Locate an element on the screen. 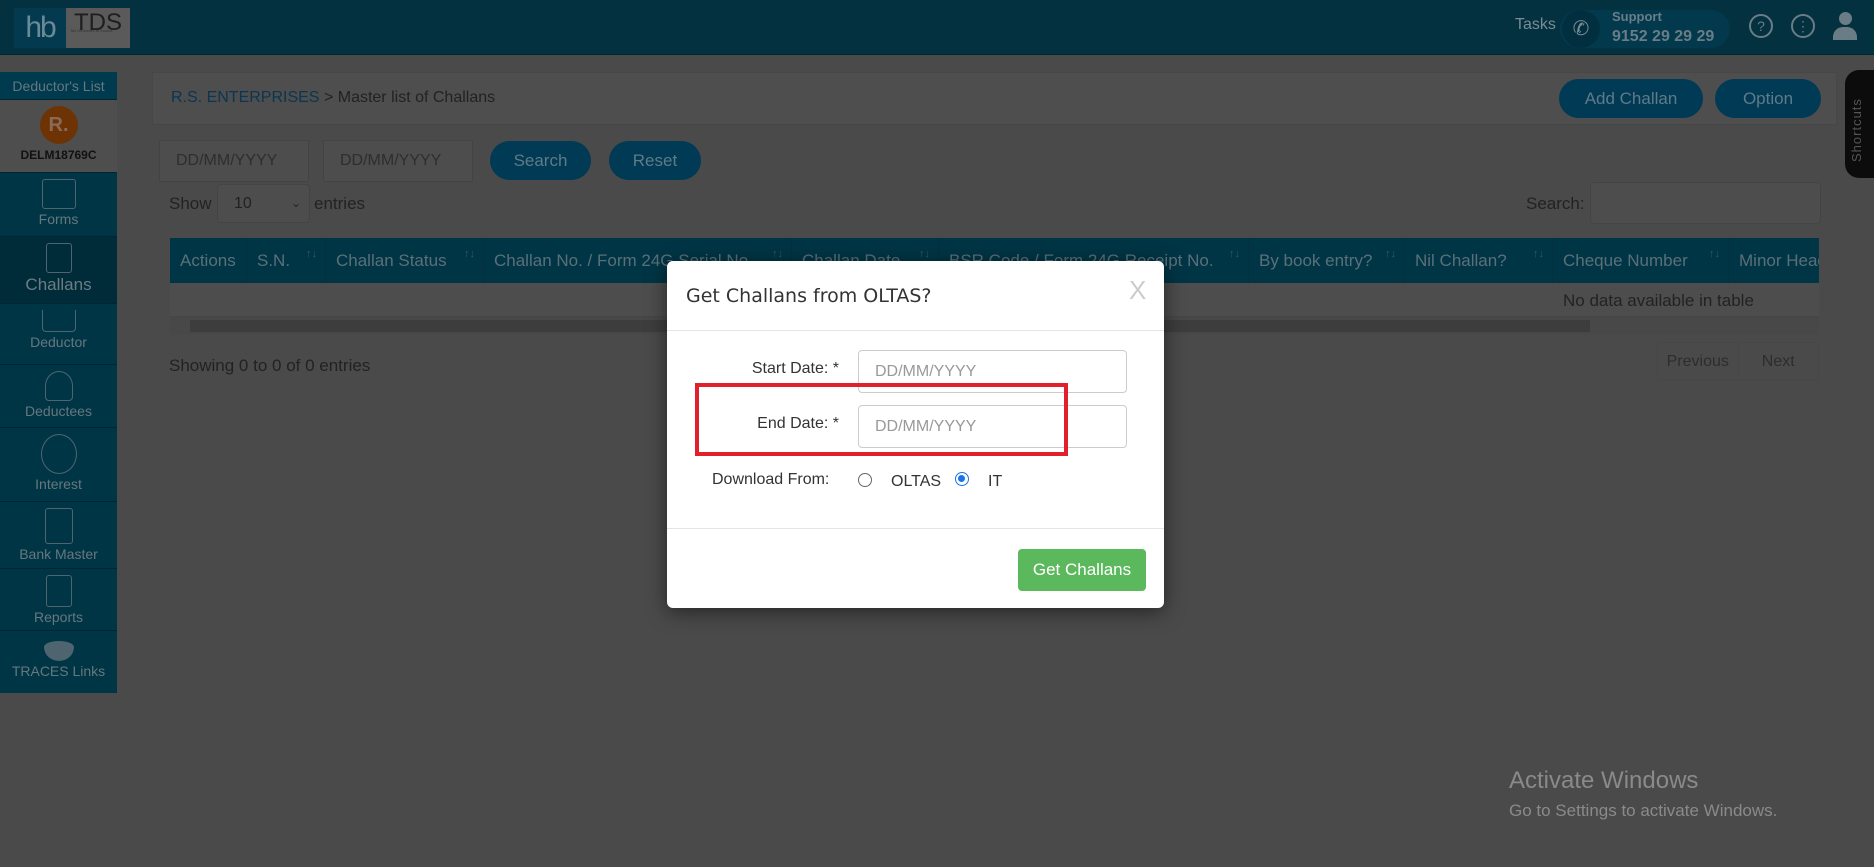 This screenshot has height=867, width=1874. to-date-input: DD/MM/YYYY is located at coordinates (398, 161).